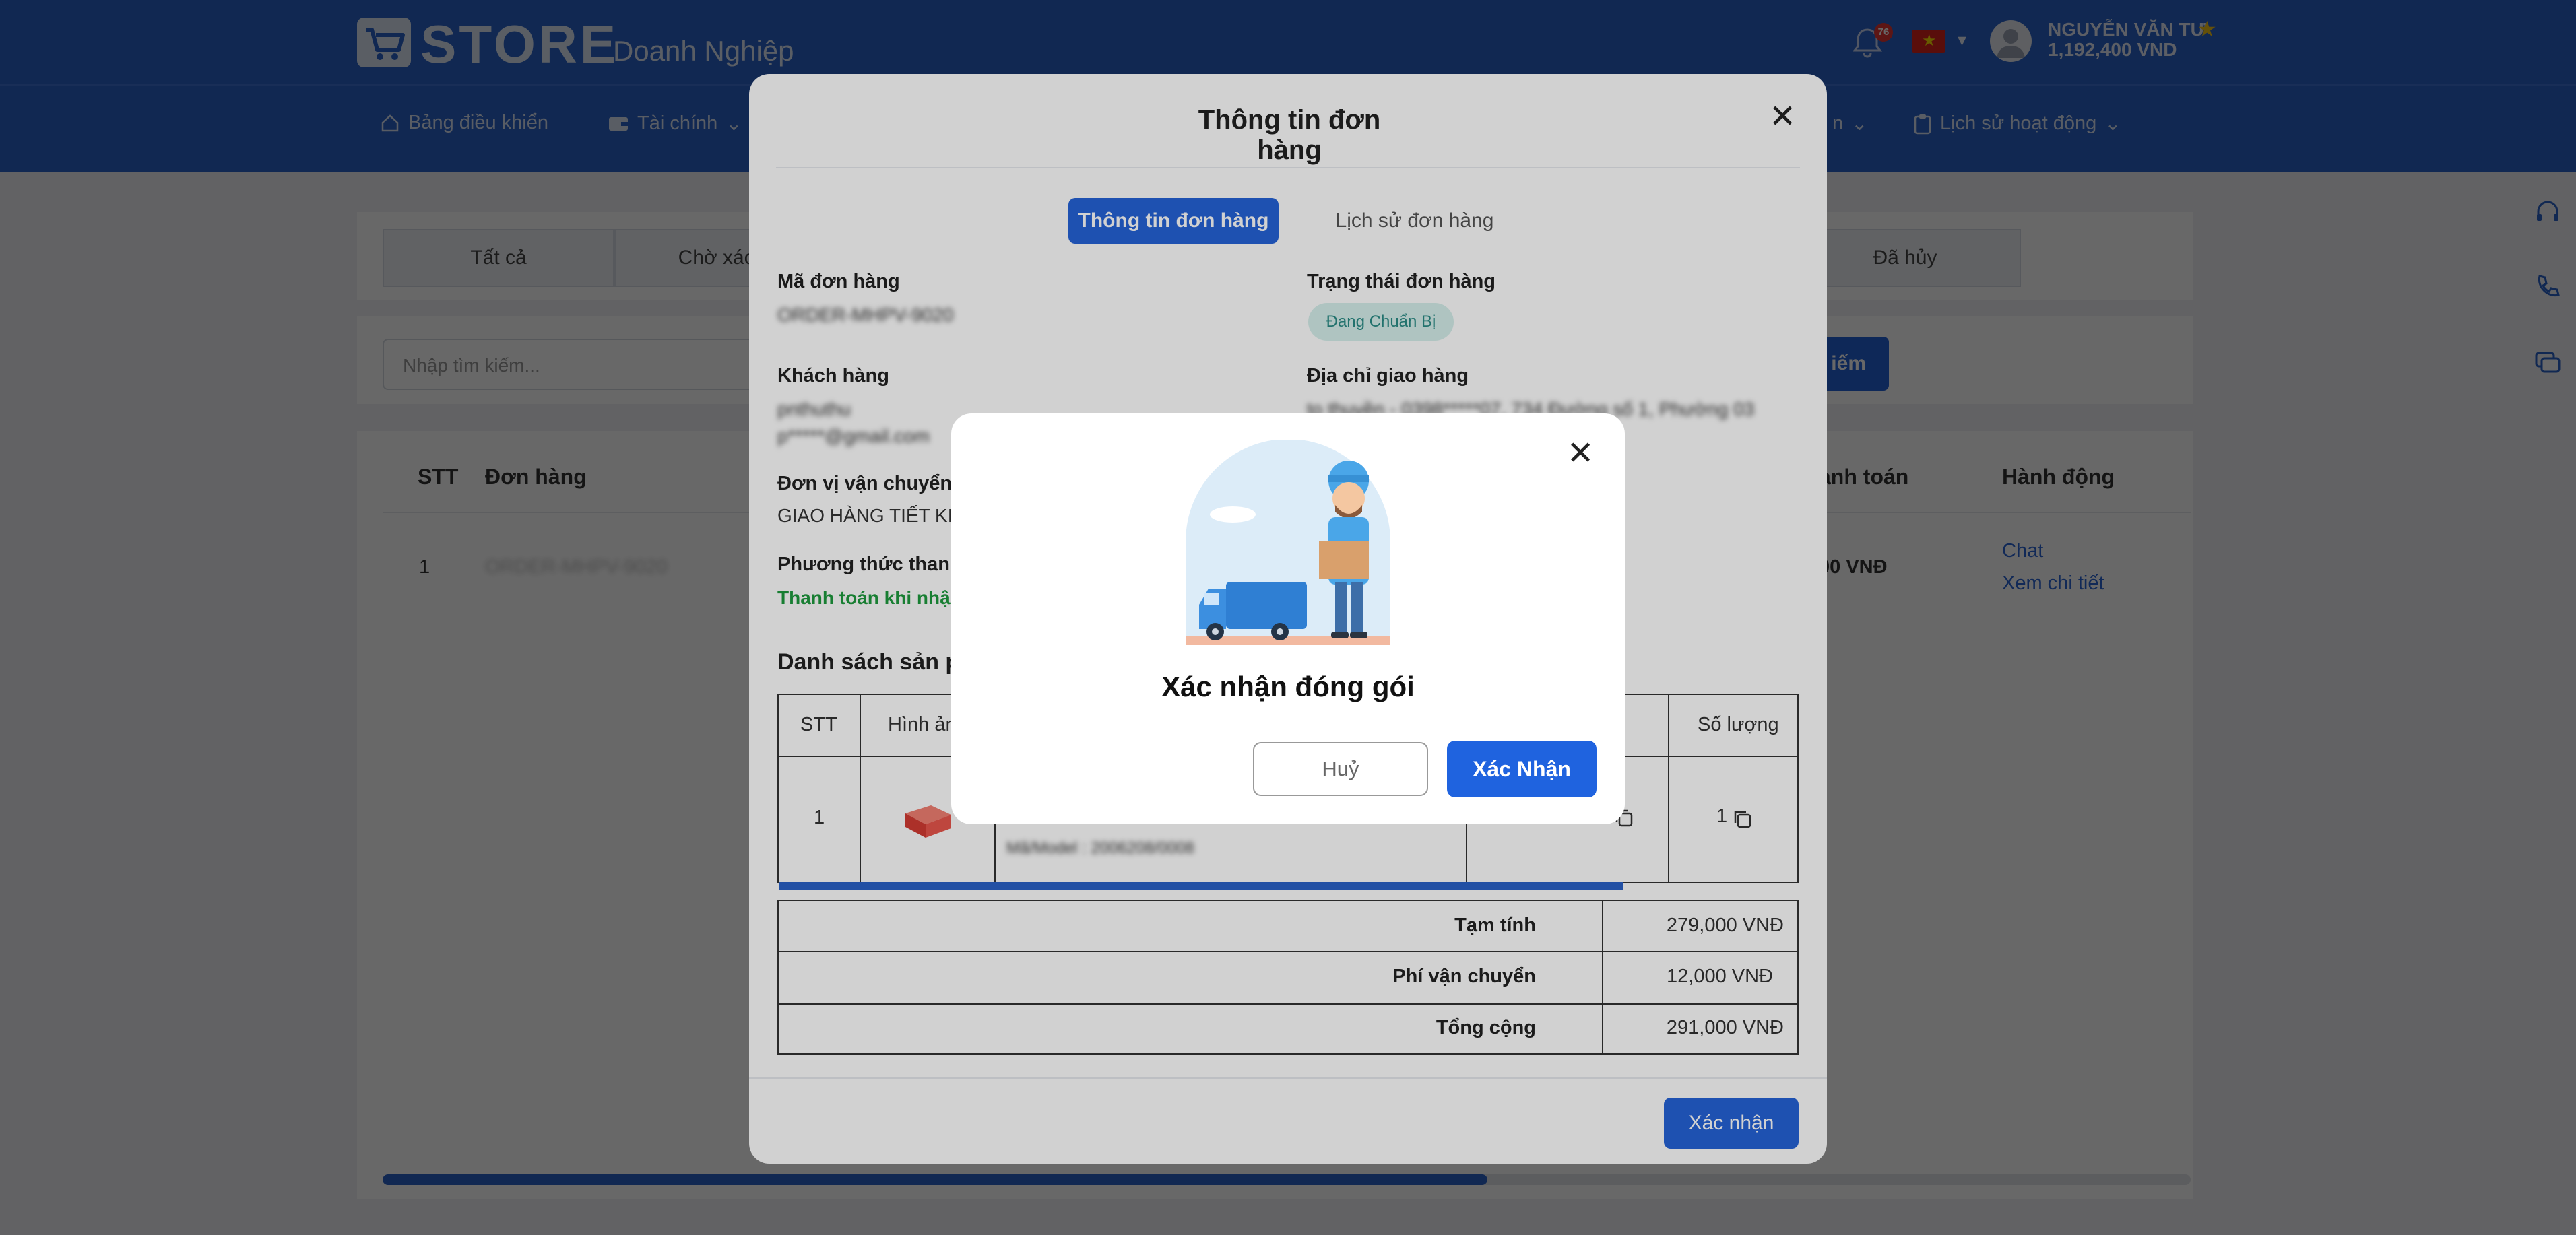 The image size is (2576, 1235). Describe the element at coordinates (1580, 454) in the screenshot. I see `close-icon: ✕` at that location.